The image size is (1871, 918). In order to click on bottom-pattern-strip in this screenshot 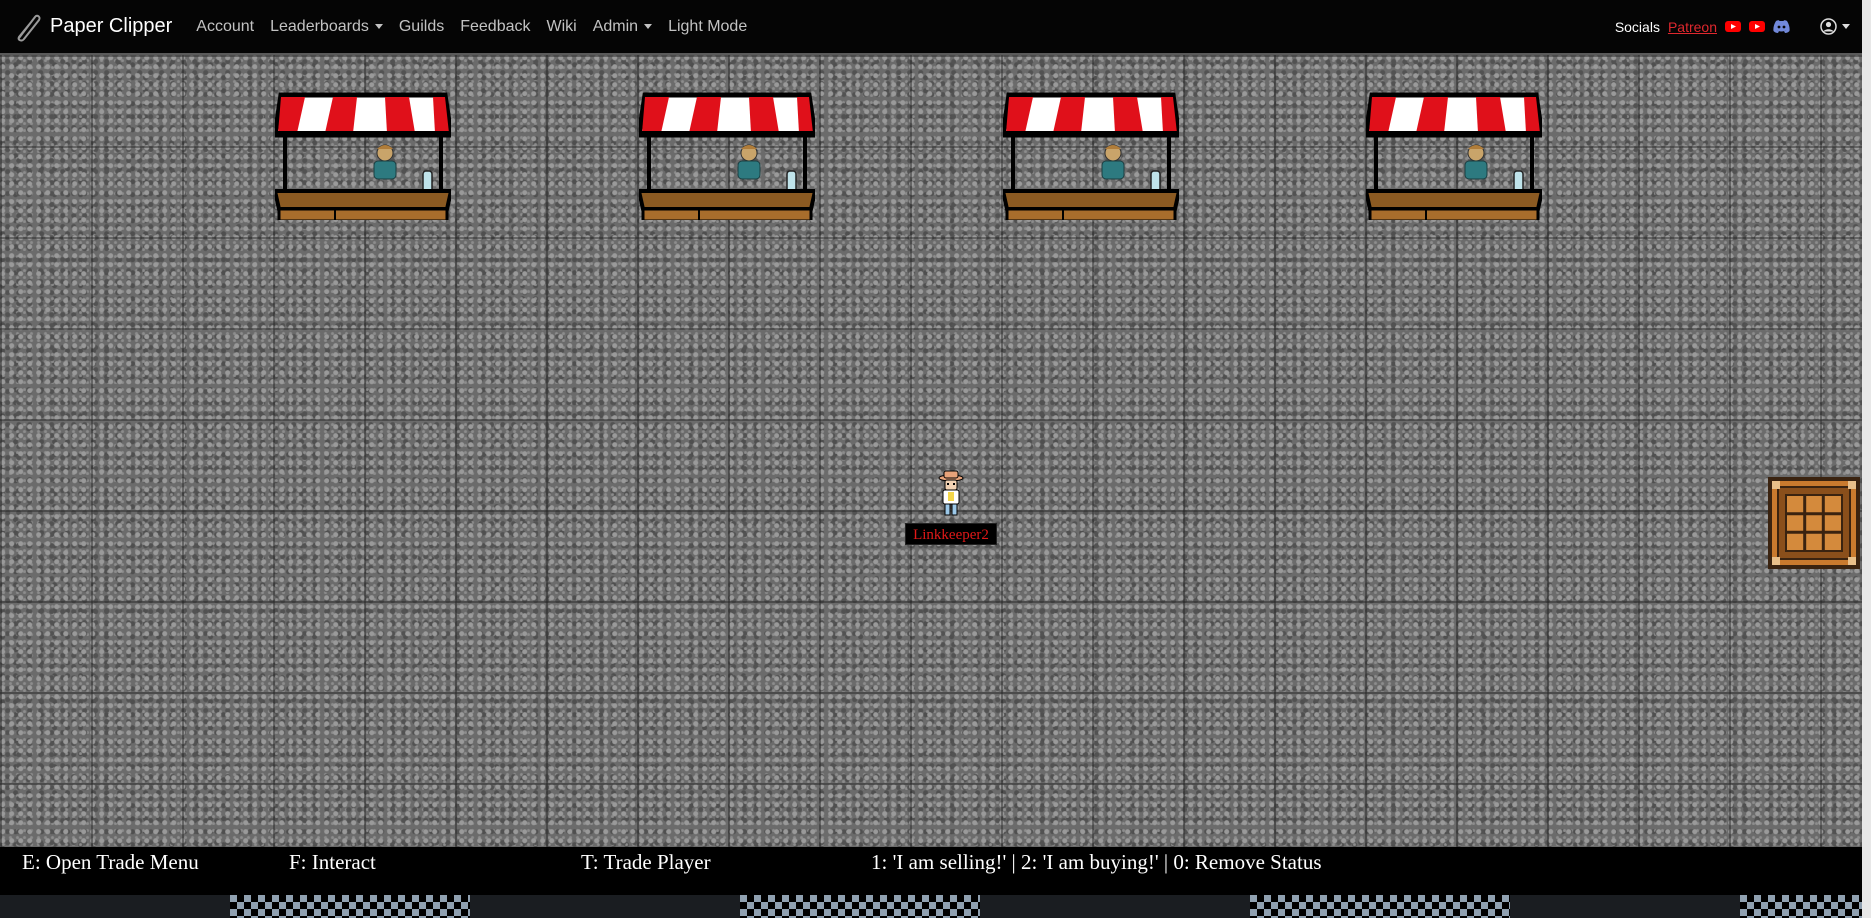, I will do `click(931, 906)`.